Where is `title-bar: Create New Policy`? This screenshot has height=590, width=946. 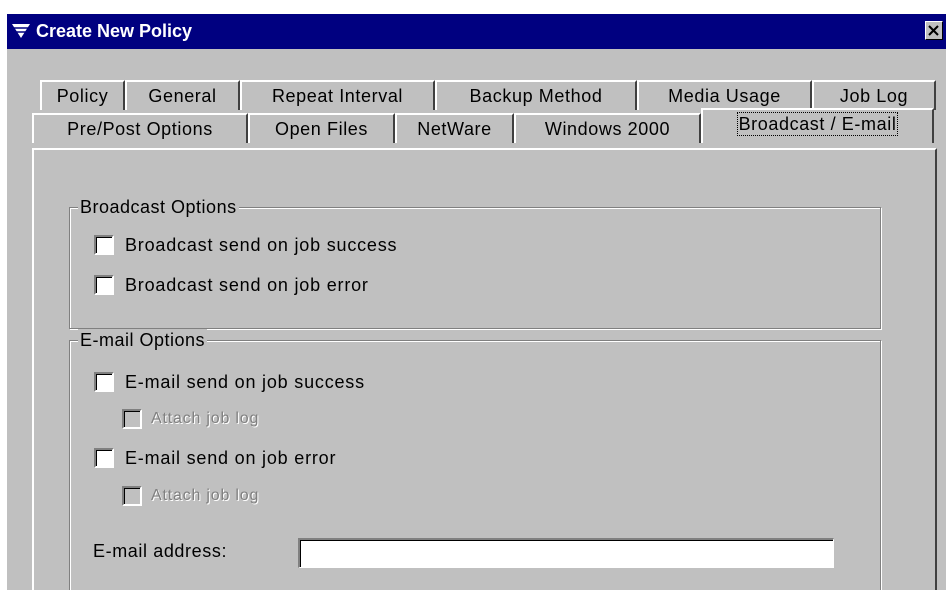 title-bar: Create New Policy is located at coordinates (476, 31).